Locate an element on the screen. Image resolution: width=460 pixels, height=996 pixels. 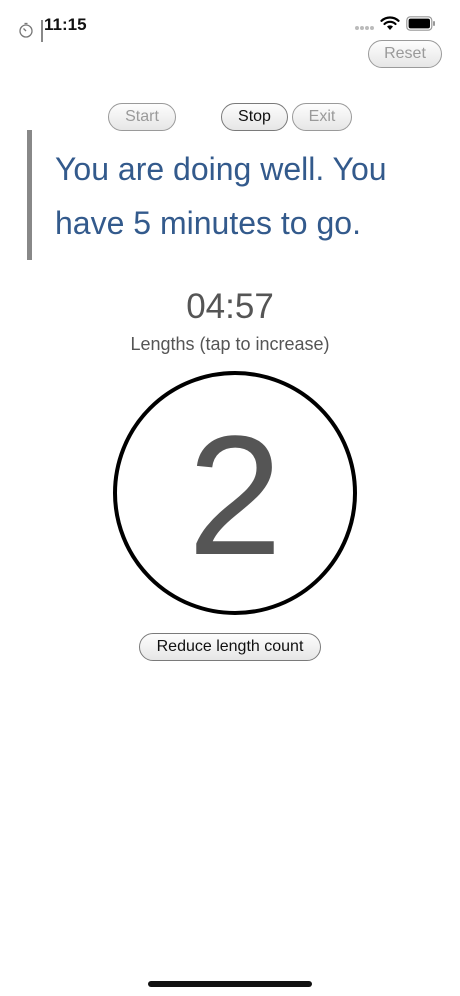
exit-button: Exit is located at coordinates (322, 117).